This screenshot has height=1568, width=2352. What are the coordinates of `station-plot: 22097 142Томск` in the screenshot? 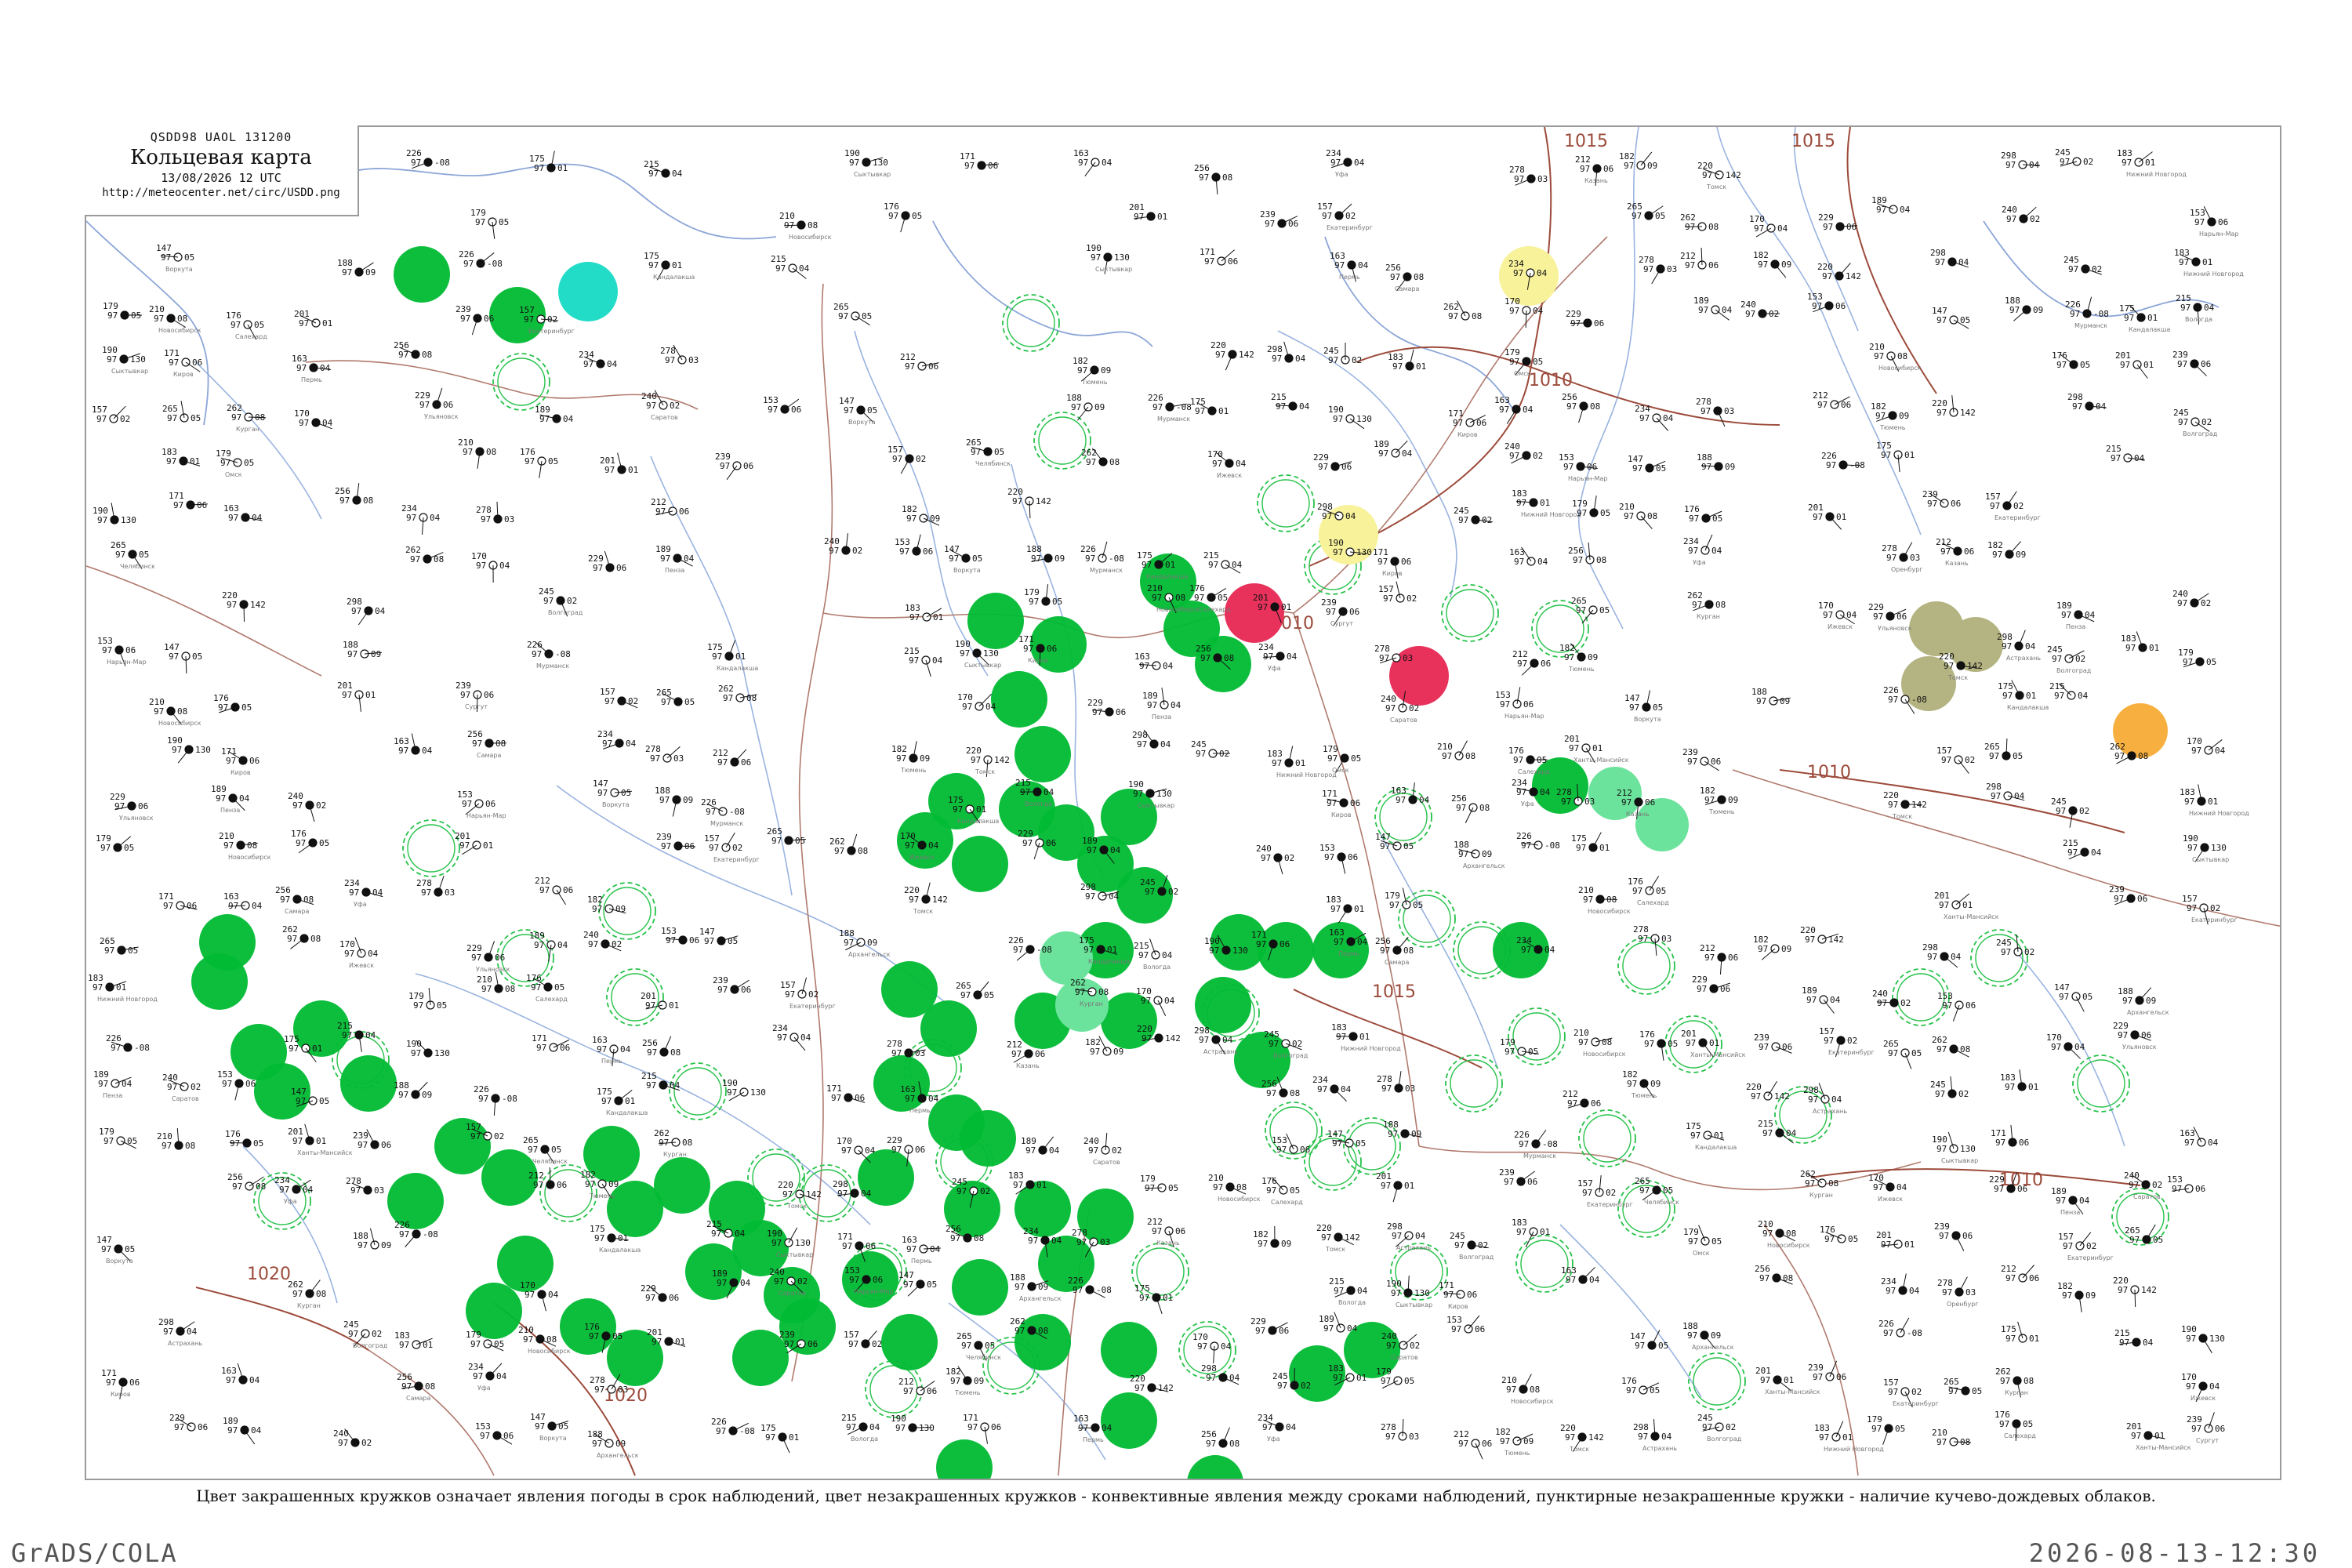 It's located at (1338, 1238).